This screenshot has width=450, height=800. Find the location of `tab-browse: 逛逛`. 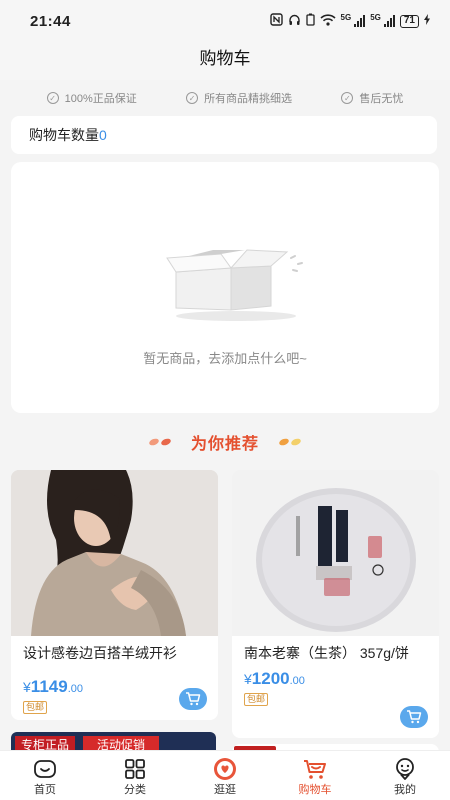

tab-browse: 逛逛 is located at coordinates (225, 775).